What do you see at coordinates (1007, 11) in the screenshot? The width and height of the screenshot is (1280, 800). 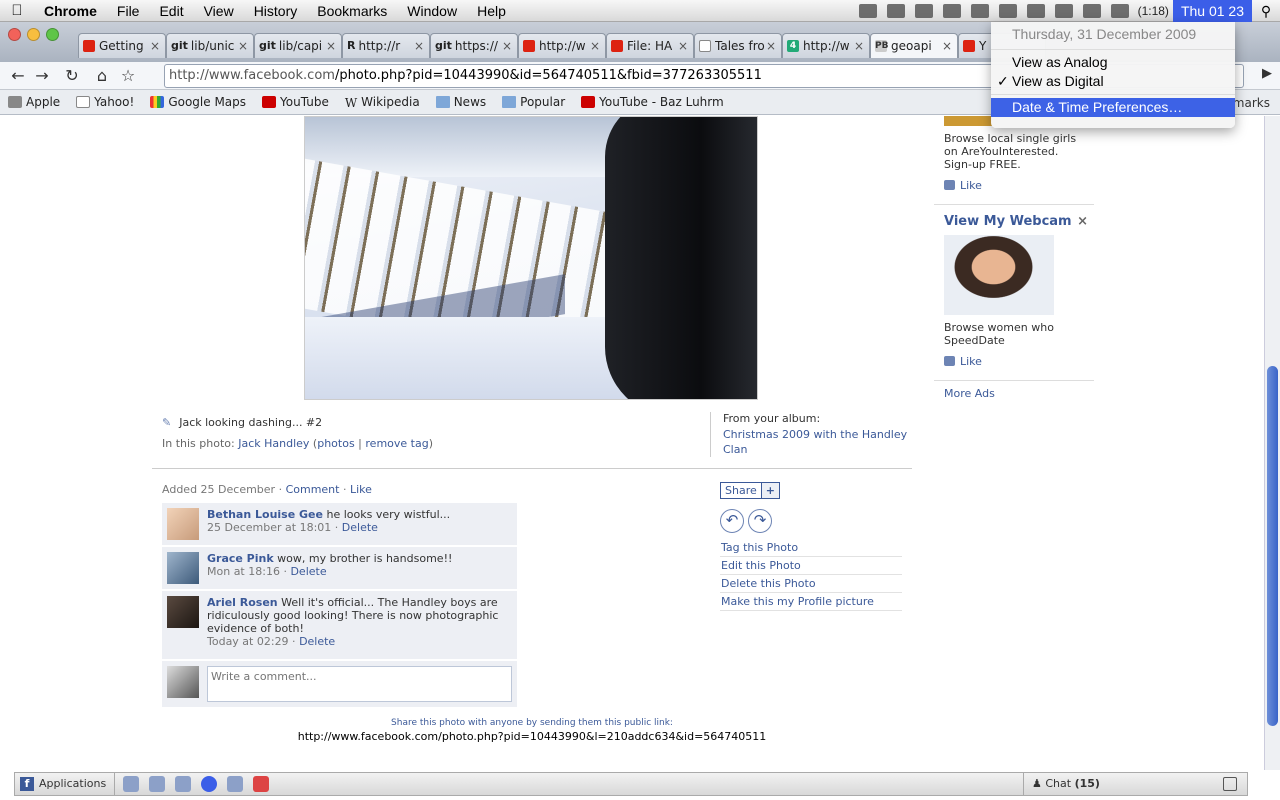 I see `time-machine-icon` at bounding box center [1007, 11].